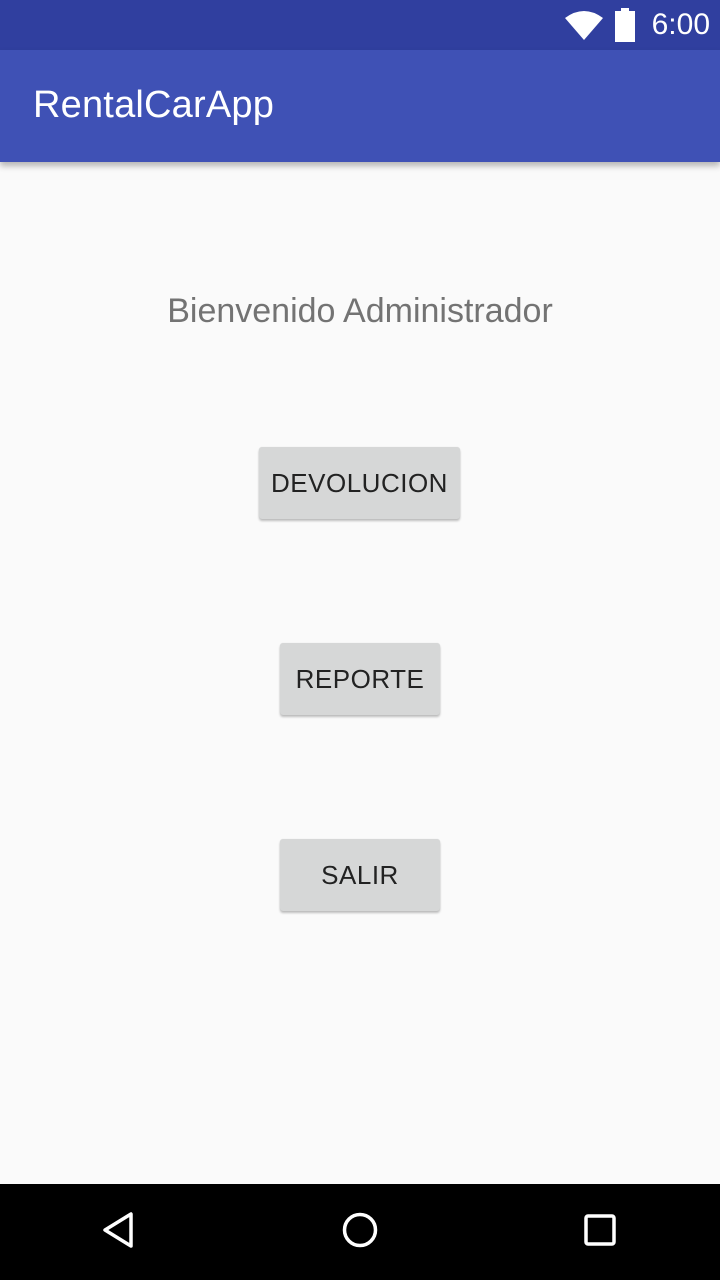  Describe the element at coordinates (360, 106) in the screenshot. I see `app-bar: RentalCarApp` at that location.